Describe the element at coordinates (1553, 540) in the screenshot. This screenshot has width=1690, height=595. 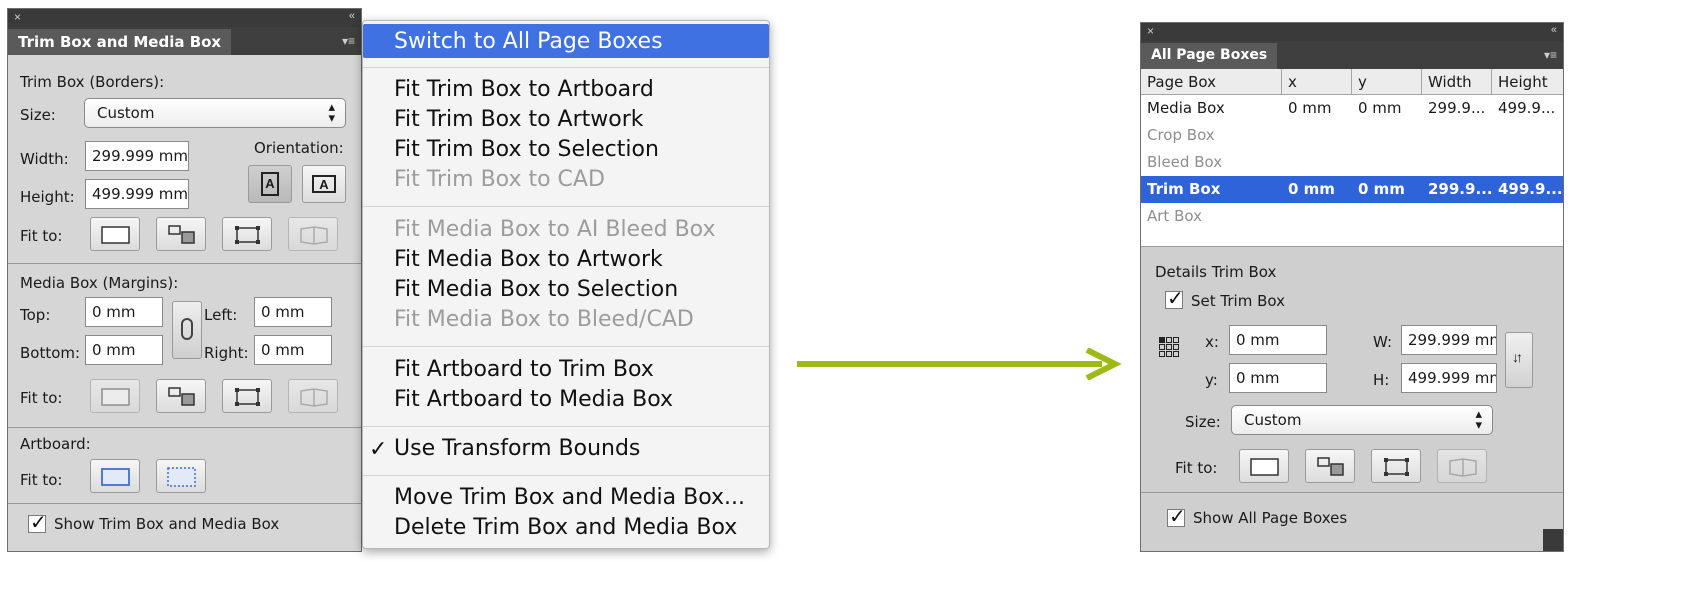
I see `resize-grip` at that location.